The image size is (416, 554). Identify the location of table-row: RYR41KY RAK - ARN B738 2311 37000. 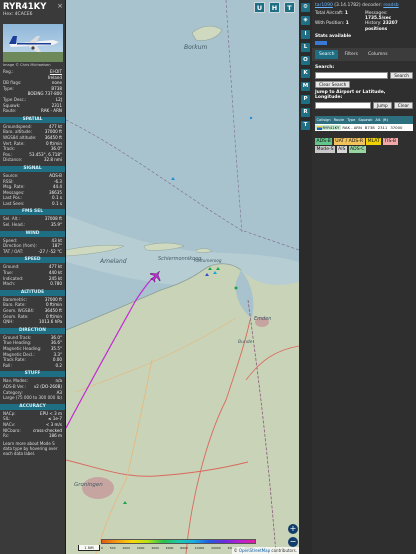
(364, 127).